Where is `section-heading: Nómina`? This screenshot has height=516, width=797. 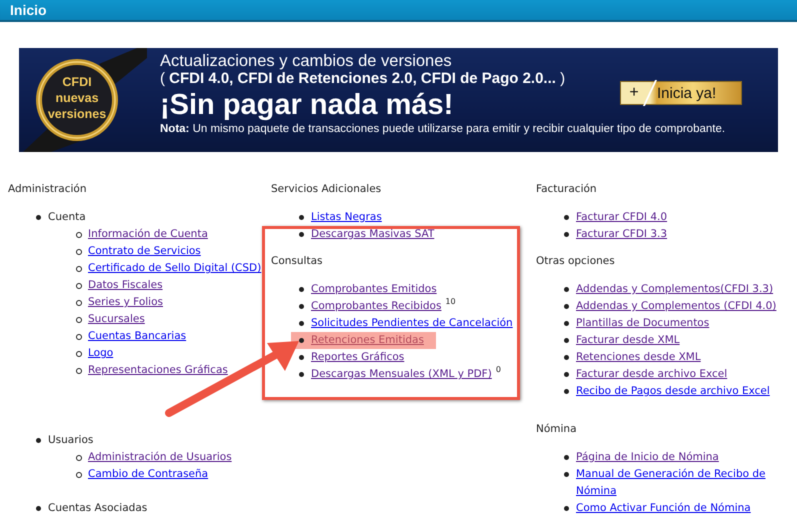
section-heading: Nómina is located at coordinates (557, 429).